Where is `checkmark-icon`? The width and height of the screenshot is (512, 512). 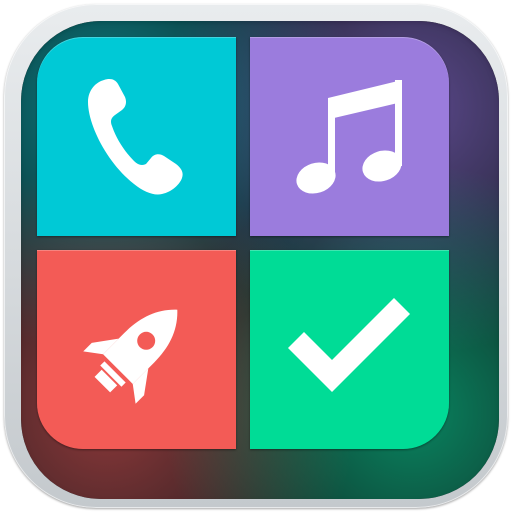 checkmark-icon is located at coordinates (348, 344).